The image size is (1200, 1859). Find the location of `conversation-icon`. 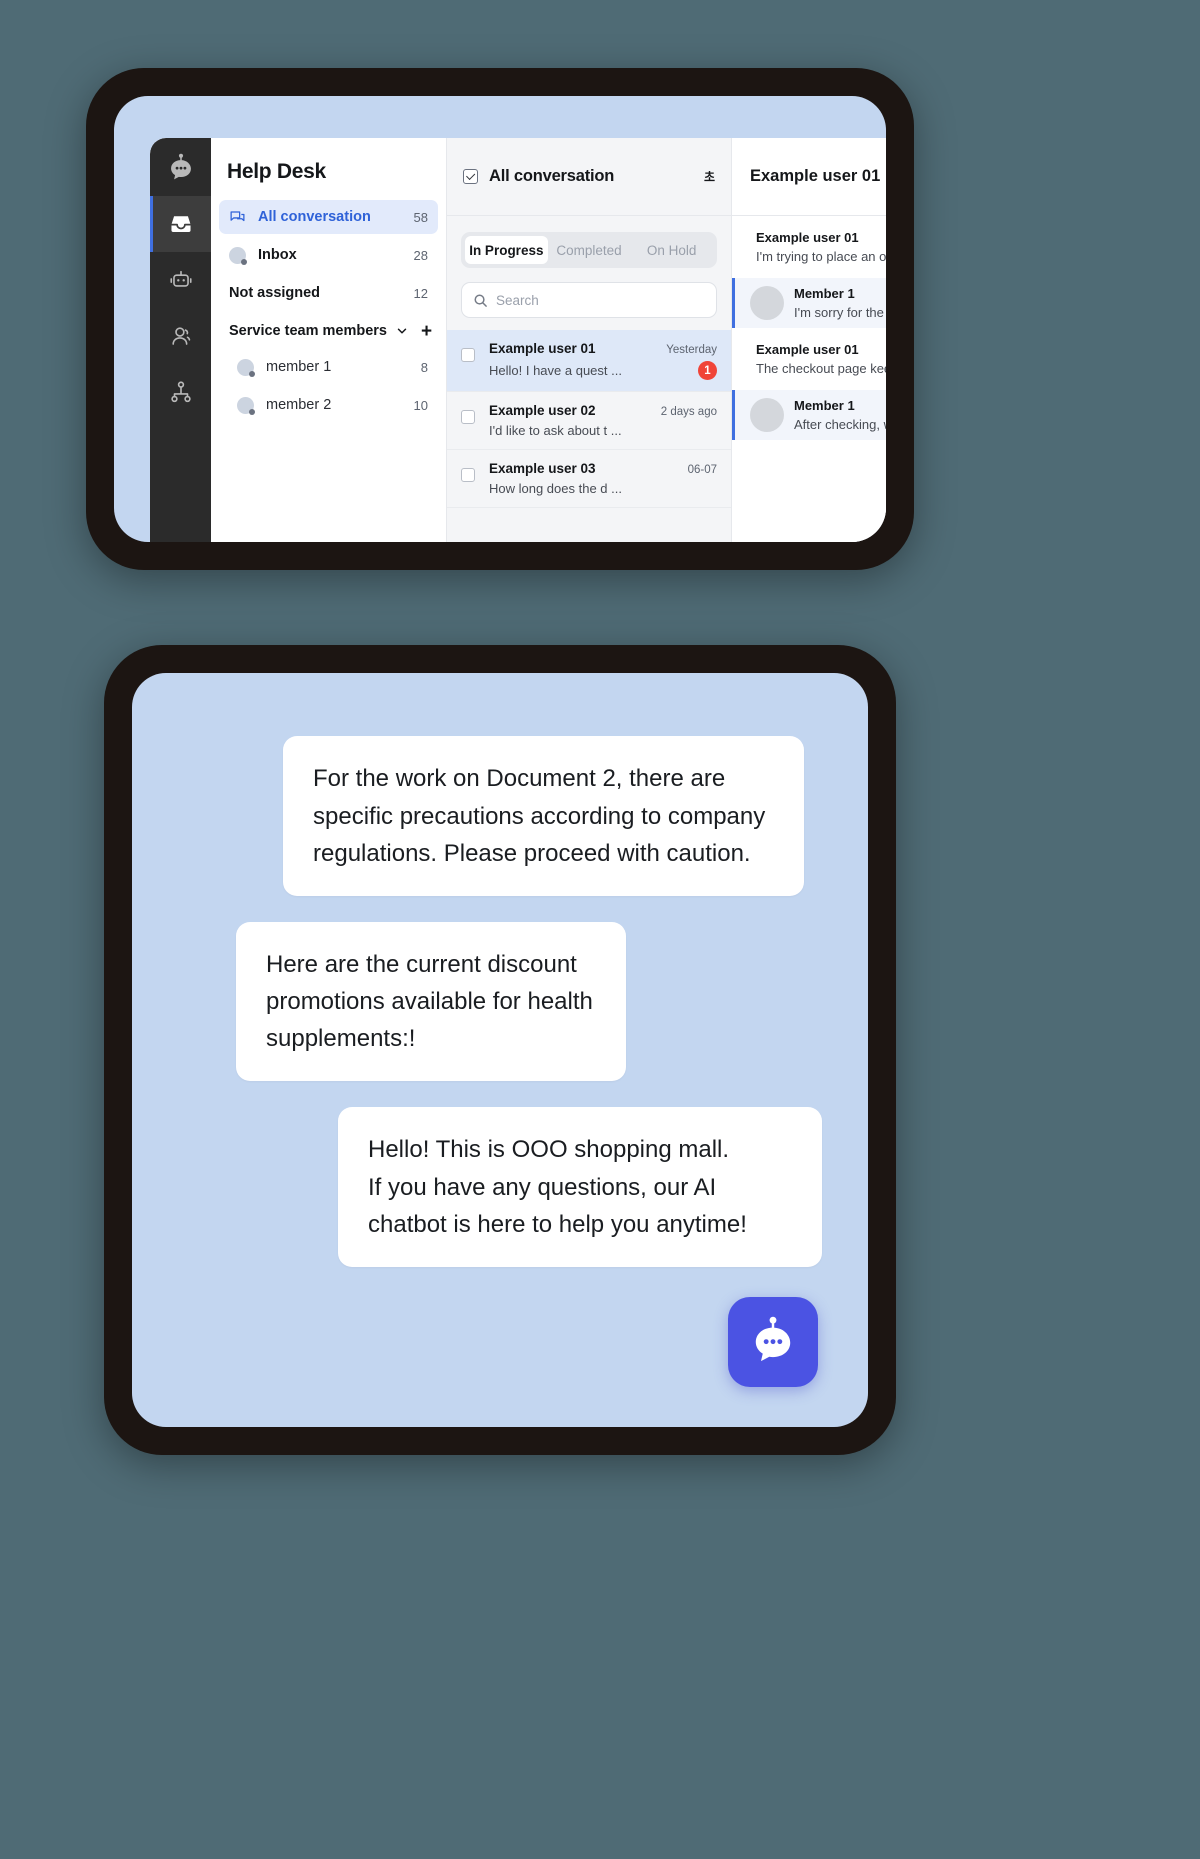

conversation-icon is located at coordinates (239, 217).